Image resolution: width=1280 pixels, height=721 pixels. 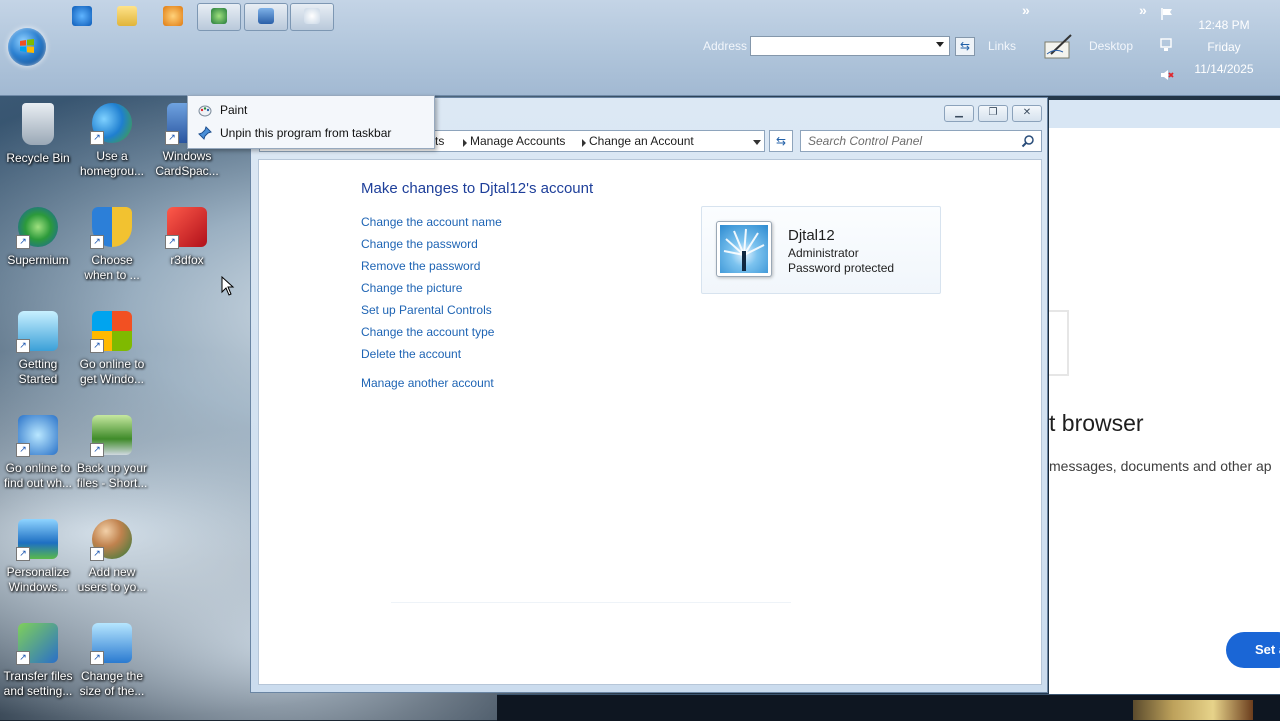 I want to click on toolbar-overflow-chevron-2: », so click(x=1143, y=10).